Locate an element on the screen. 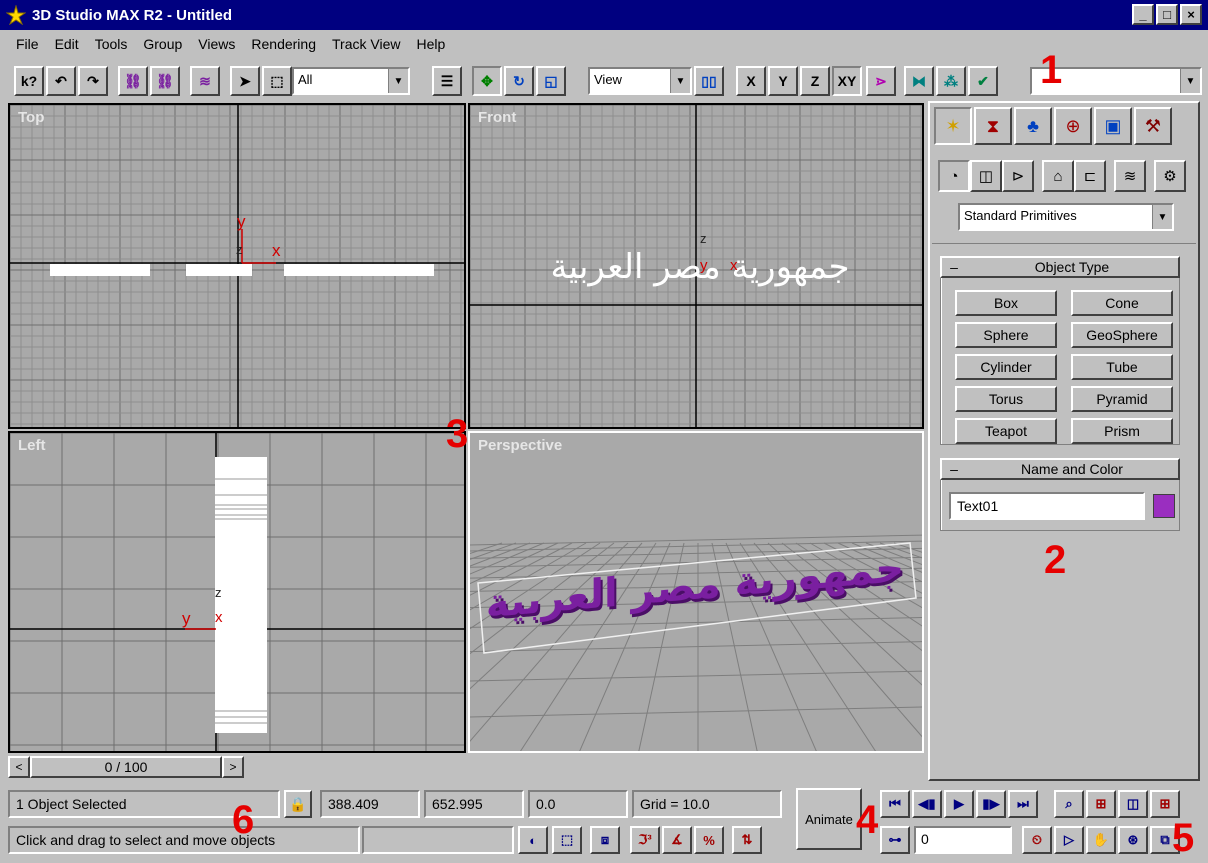 The image size is (1208, 863). restrict-x-button: X is located at coordinates (751, 81).